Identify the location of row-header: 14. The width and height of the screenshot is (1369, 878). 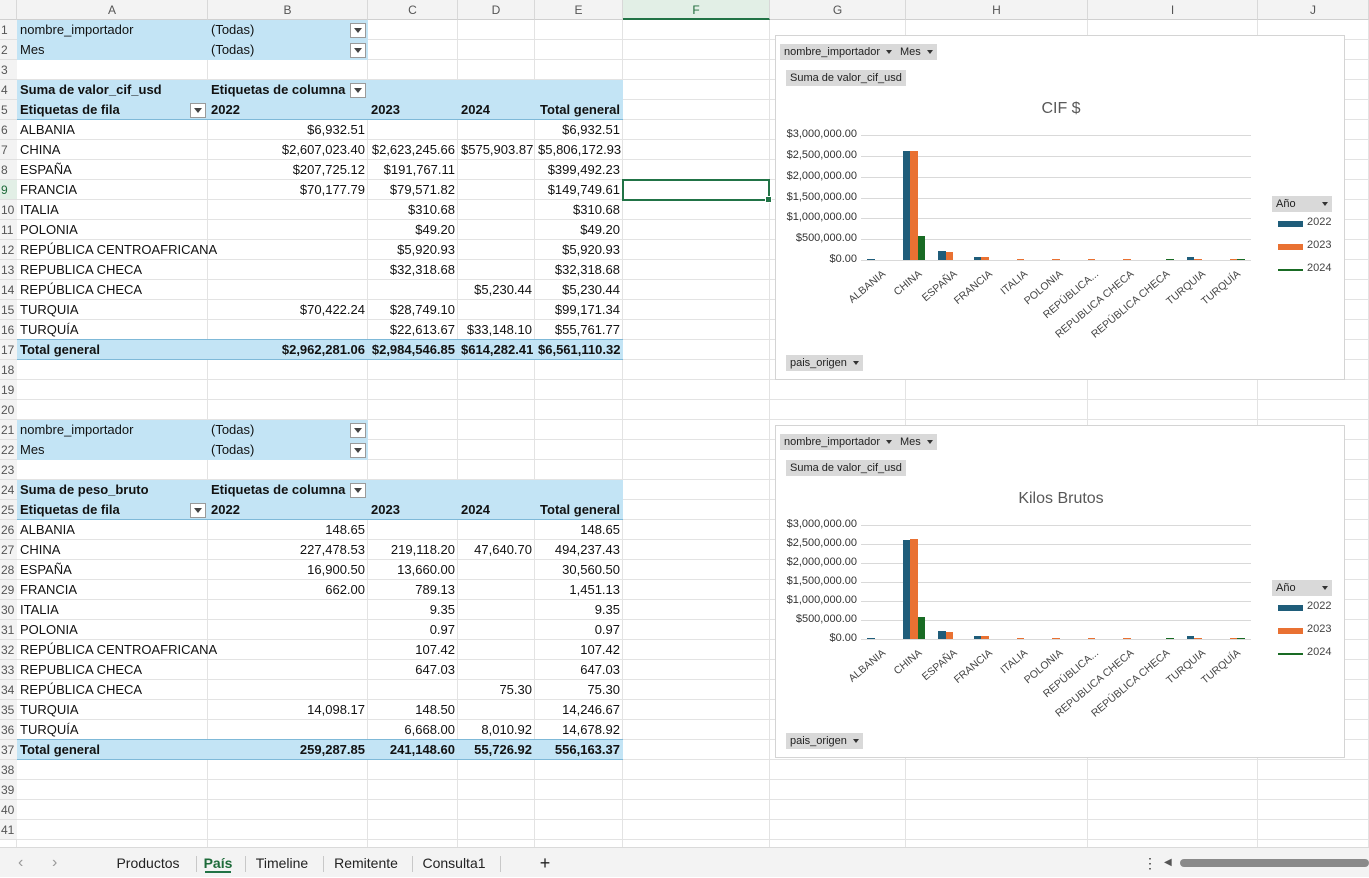
(8, 290).